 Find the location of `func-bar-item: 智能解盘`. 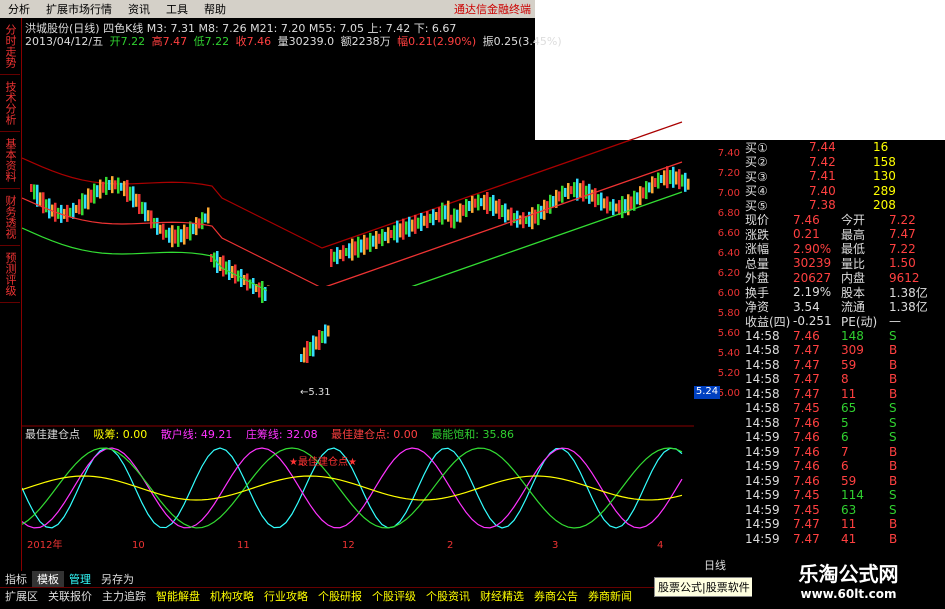

func-bar-item: 智能解盘 is located at coordinates (178, 596).